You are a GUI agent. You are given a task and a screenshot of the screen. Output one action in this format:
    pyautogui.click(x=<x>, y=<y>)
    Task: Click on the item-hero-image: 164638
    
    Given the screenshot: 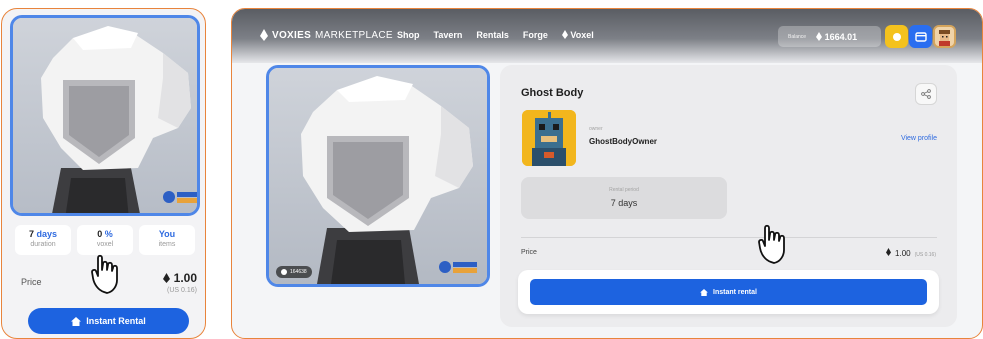 What is the action you would take?
    pyautogui.click(x=378, y=176)
    